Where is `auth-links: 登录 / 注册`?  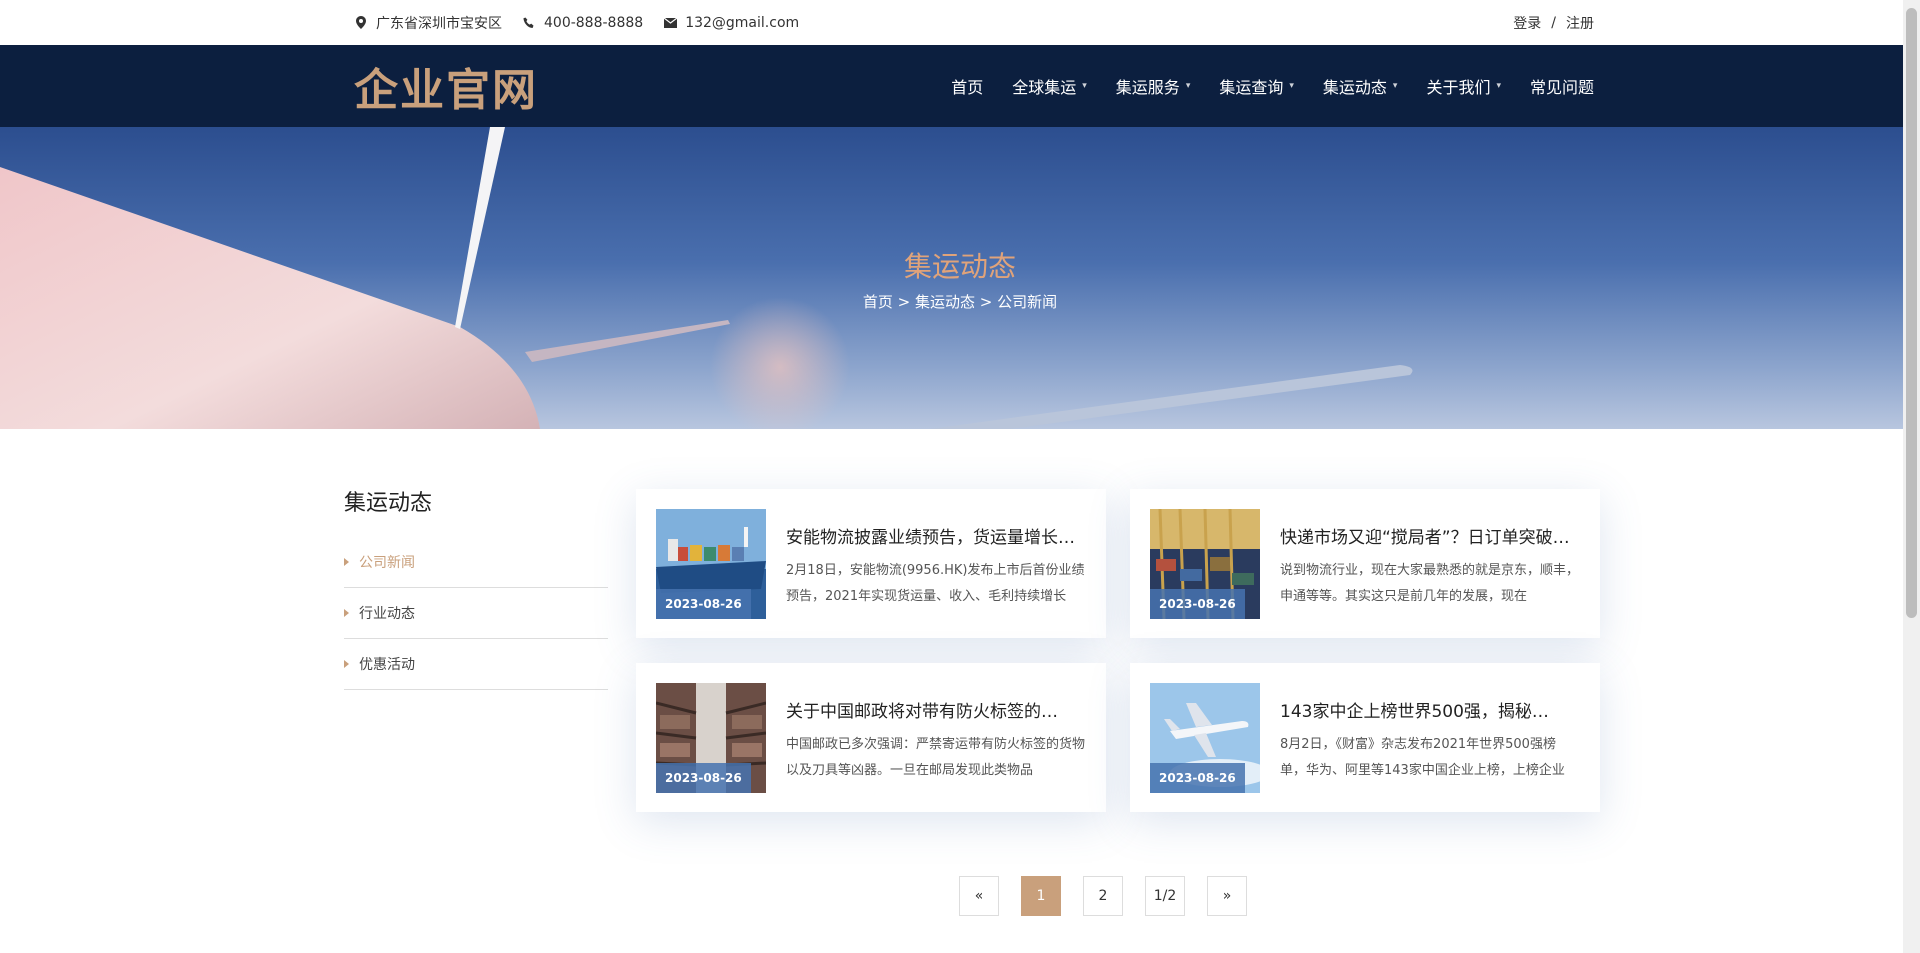
auth-links: 登录 / 注册 is located at coordinates (1556, 23).